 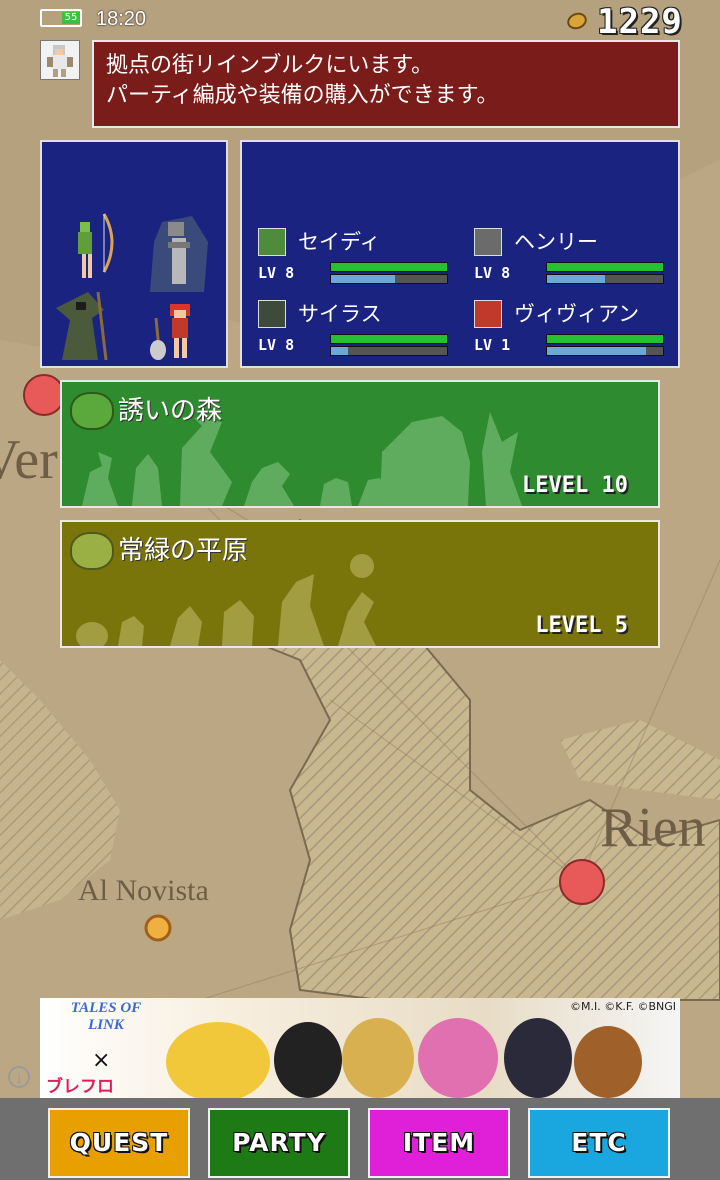 What do you see at coordinates (29, 460) in the screenshot?
I see `map-label-ver: Ver` at bounding box center [29, 460].